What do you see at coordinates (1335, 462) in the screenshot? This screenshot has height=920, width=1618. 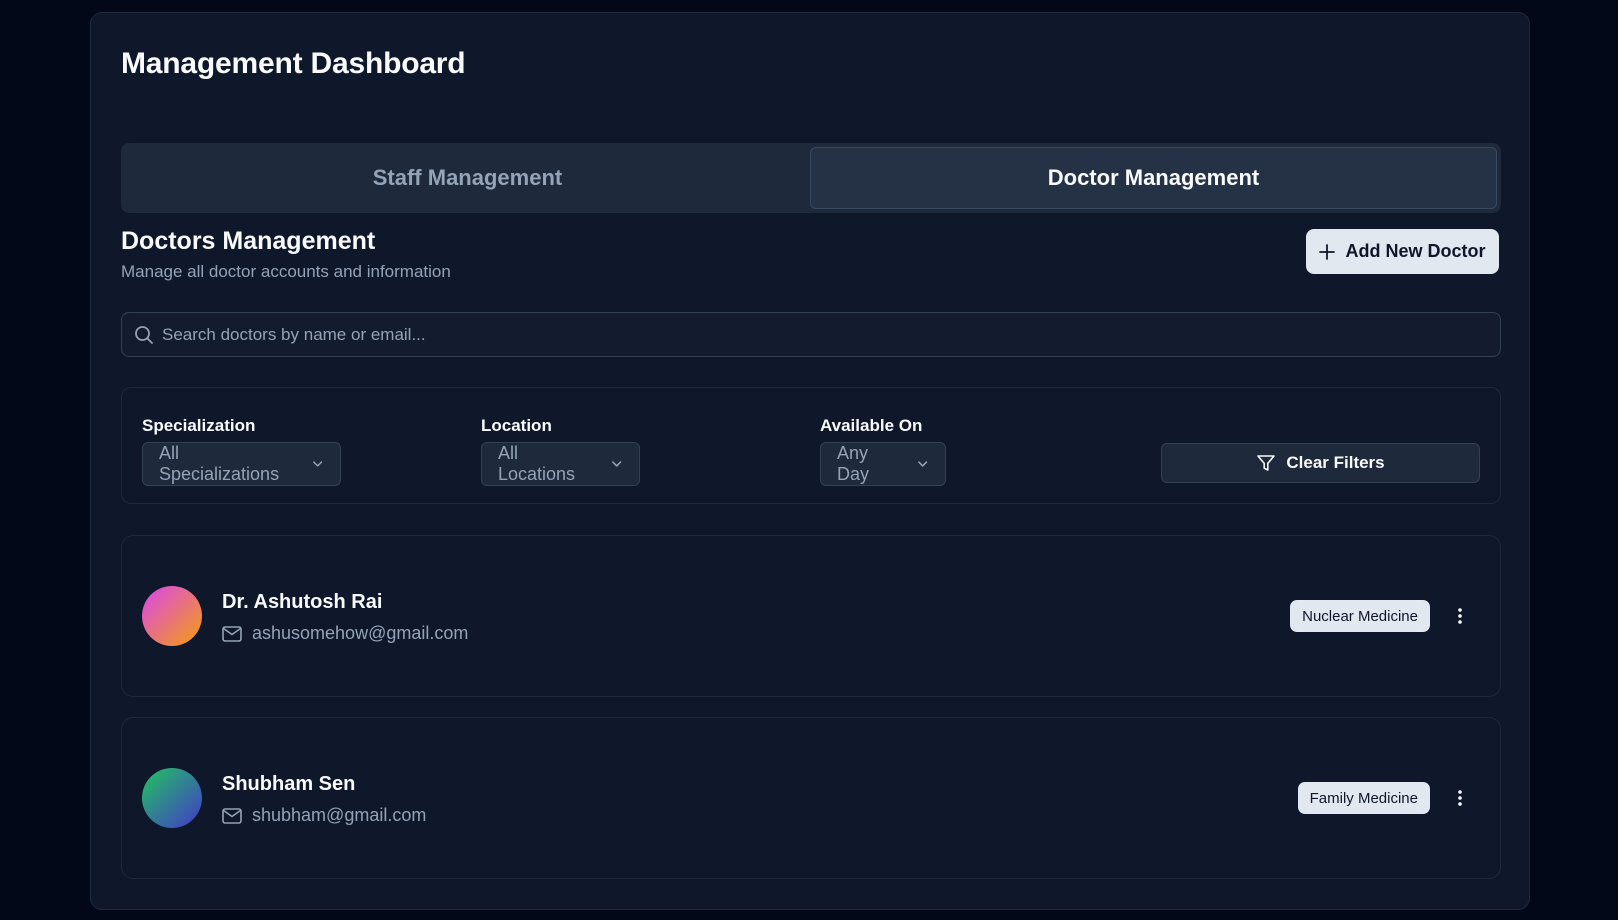 I see `clear-filters-label: Clear Filters` at bounding box center [1335, 462].